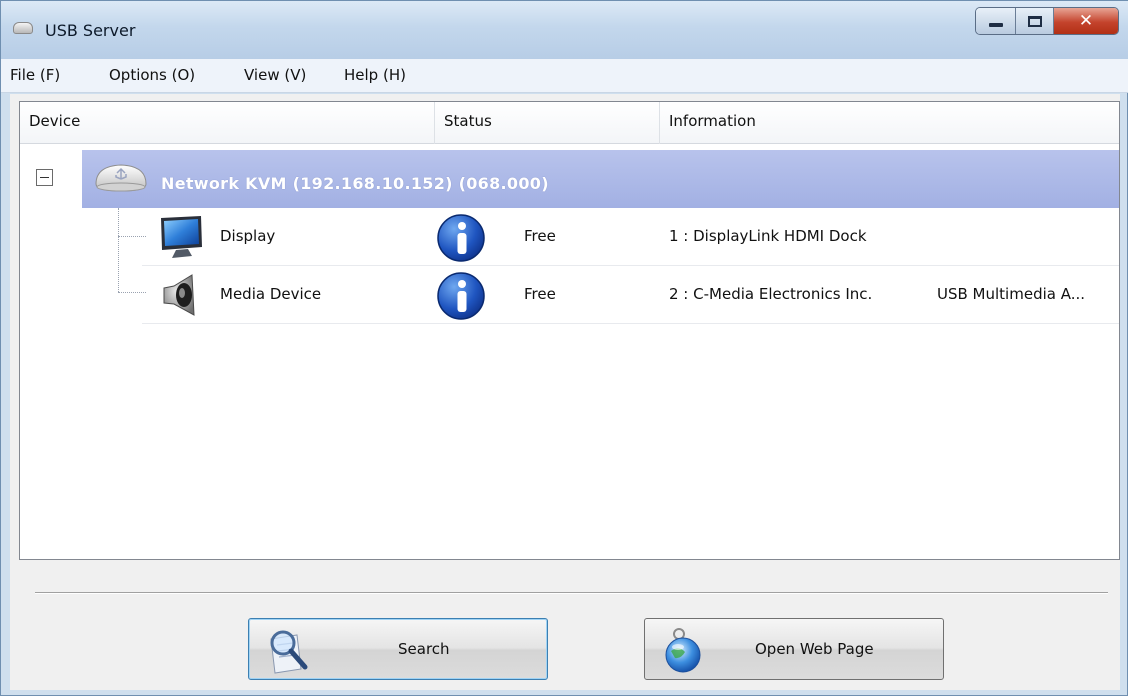 This screenshot has width=1128, height=696. Describe the element at coordinates (271, 294) in the screenshot. I see `device-name: Media Device` at that location.